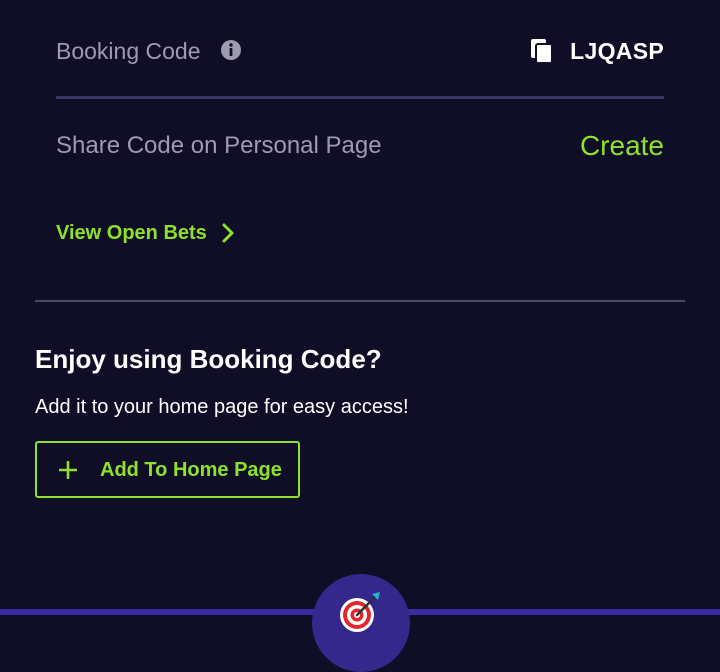 The width and height of the screenshot is (720, 672). What do you see at coordinates (228, 233) in the screenshot?
I see `chevron-right-icon` at bounding box center [228, 233].